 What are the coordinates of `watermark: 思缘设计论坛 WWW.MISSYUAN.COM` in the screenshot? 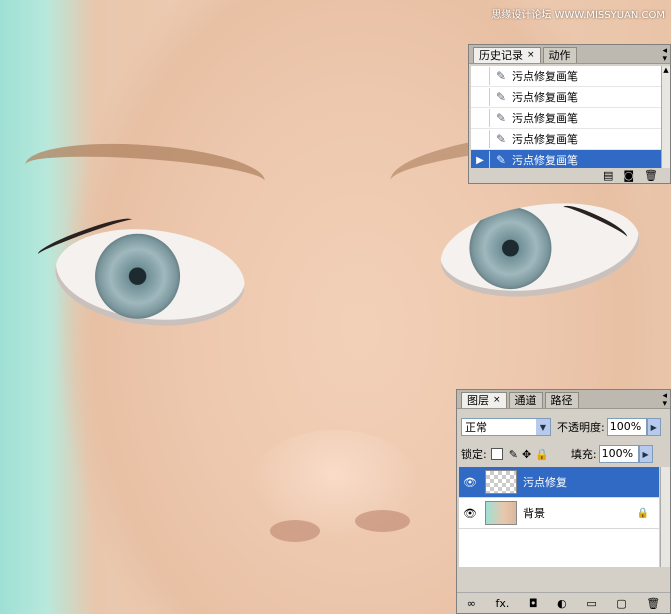 It's located at (578, 15).